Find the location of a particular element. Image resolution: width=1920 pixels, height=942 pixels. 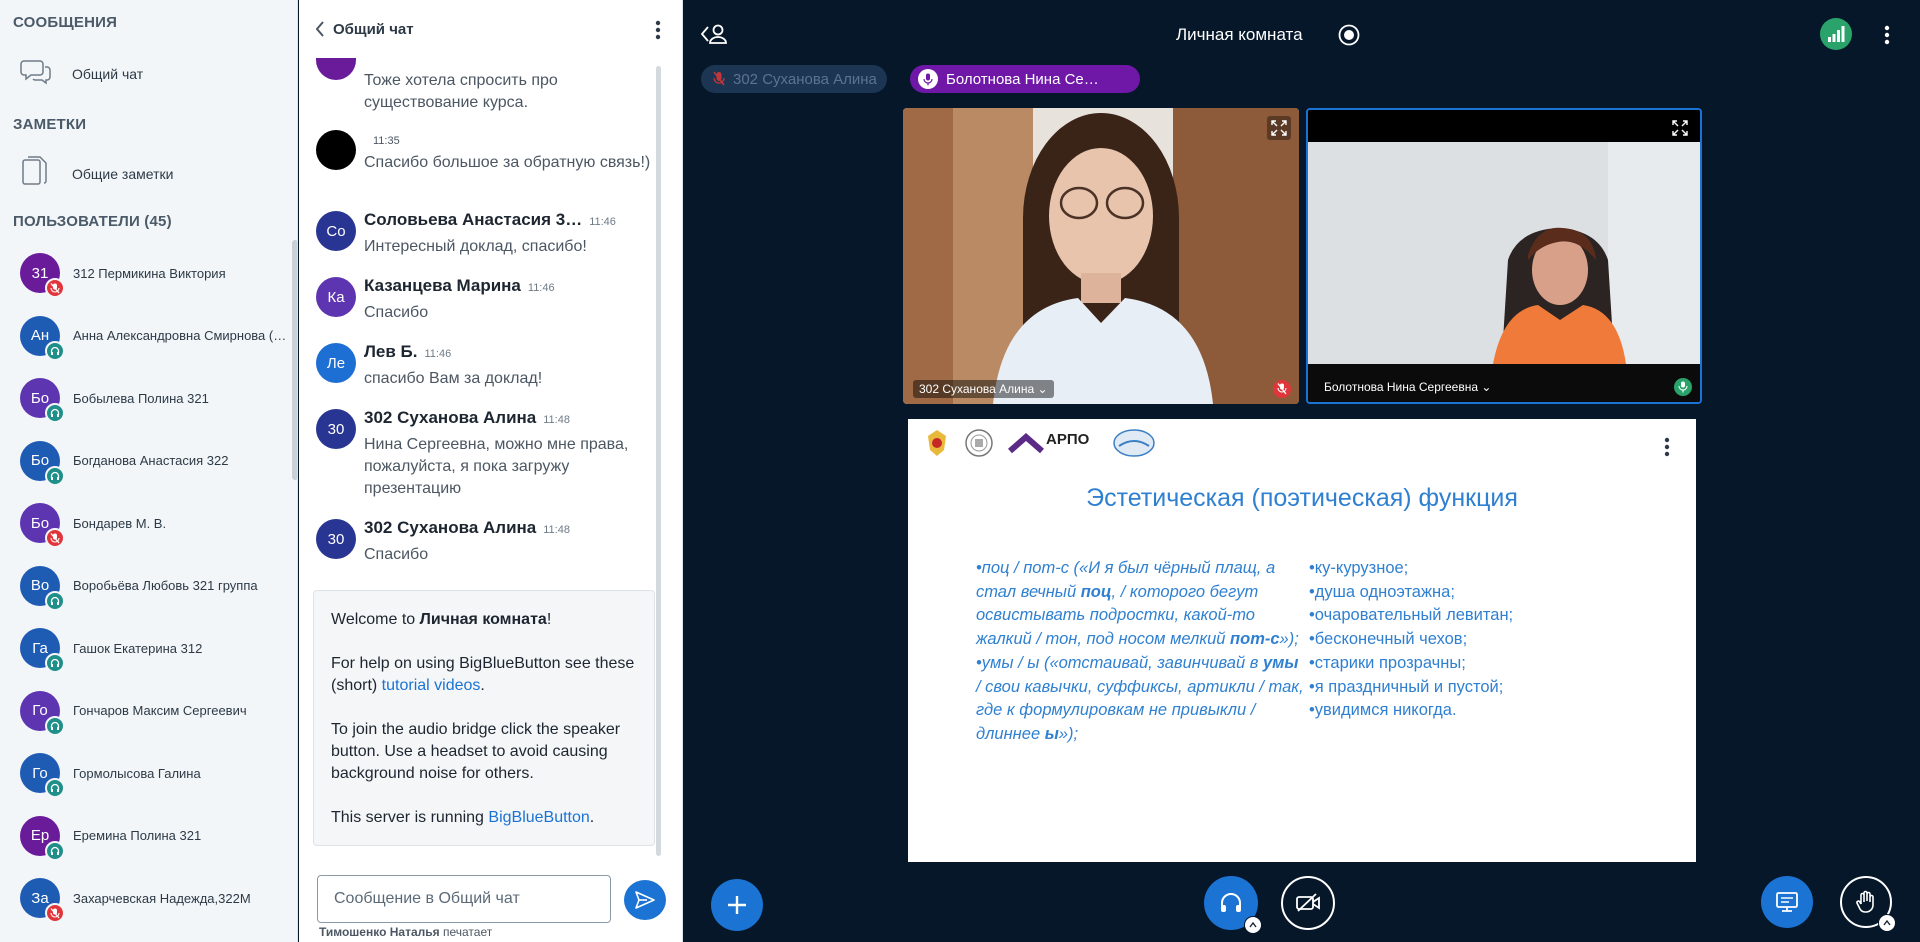

talker-pill-muted: 302 Суханова Алина is located at coordinates (794, 79).